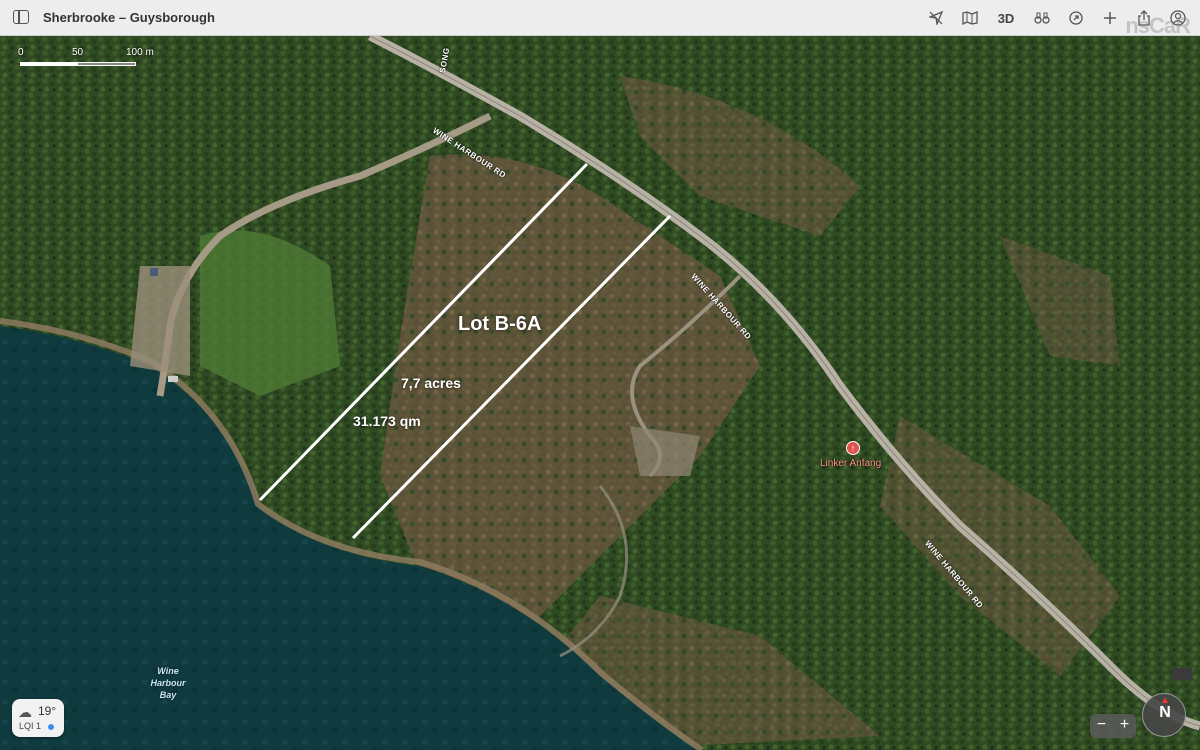 The height and width of the screenshot is (750, 1200). I want to click on lot-acres: 7,7 acres, so click(431, 383).